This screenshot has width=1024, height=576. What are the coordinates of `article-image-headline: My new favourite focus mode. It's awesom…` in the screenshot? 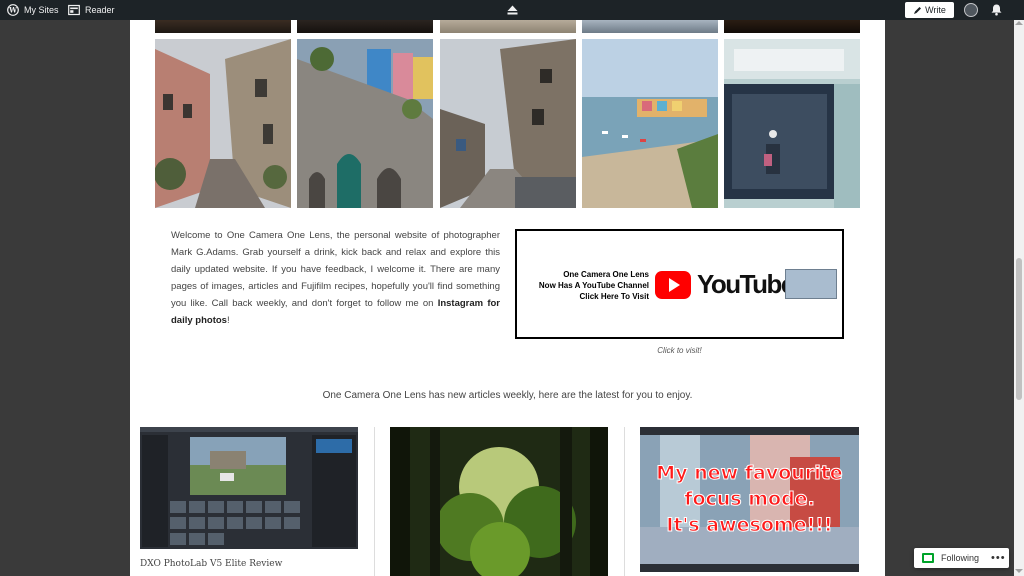 It's located at (749, 499).